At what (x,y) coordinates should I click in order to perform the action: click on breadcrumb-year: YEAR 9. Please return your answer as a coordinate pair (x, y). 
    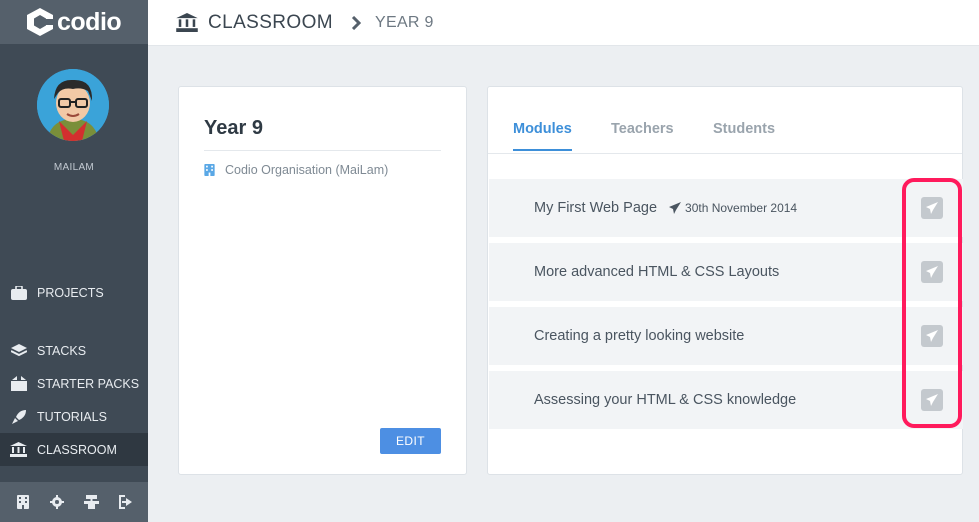
    Looking at the image, I should click on (404, 22).